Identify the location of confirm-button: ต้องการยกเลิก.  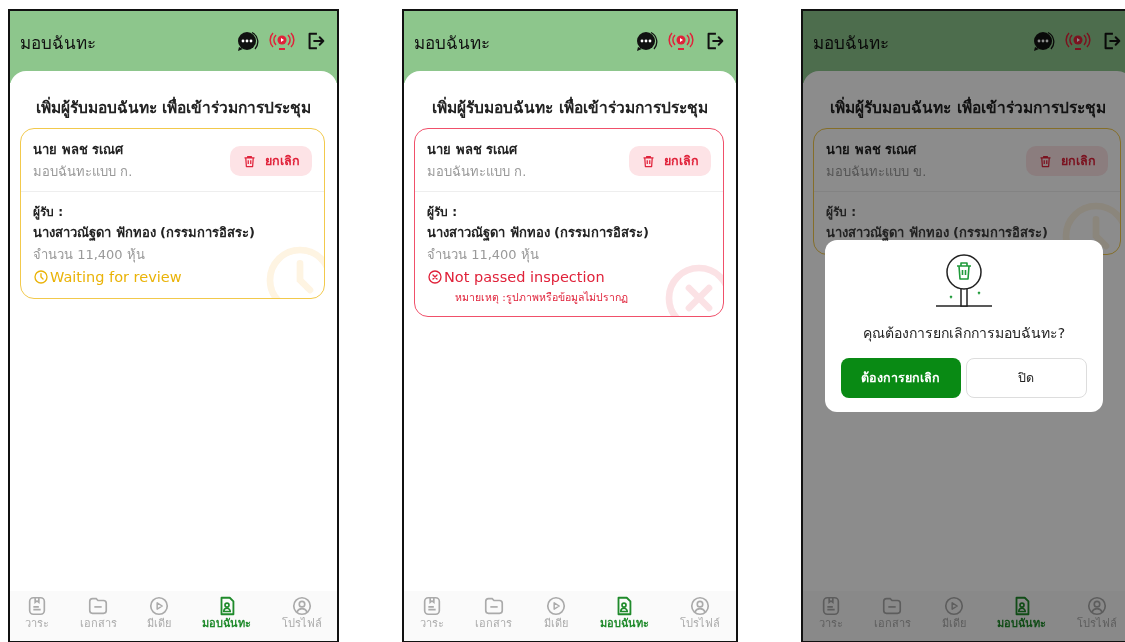
(901, 378).